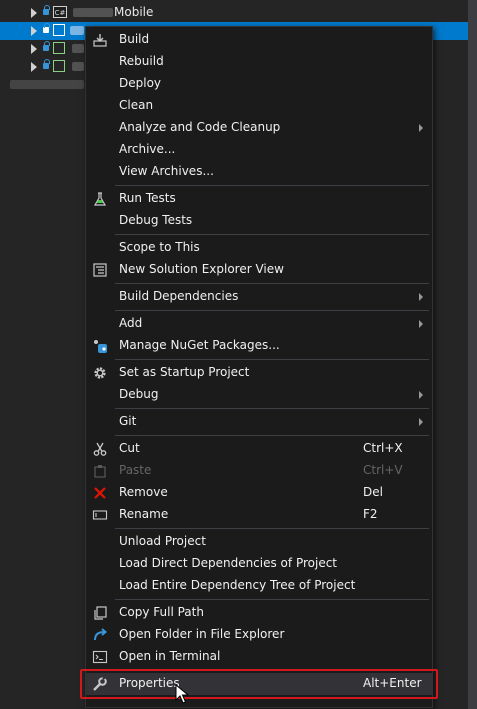  I want to click on menu-item-remove: Remove Del, so click(259, 493).